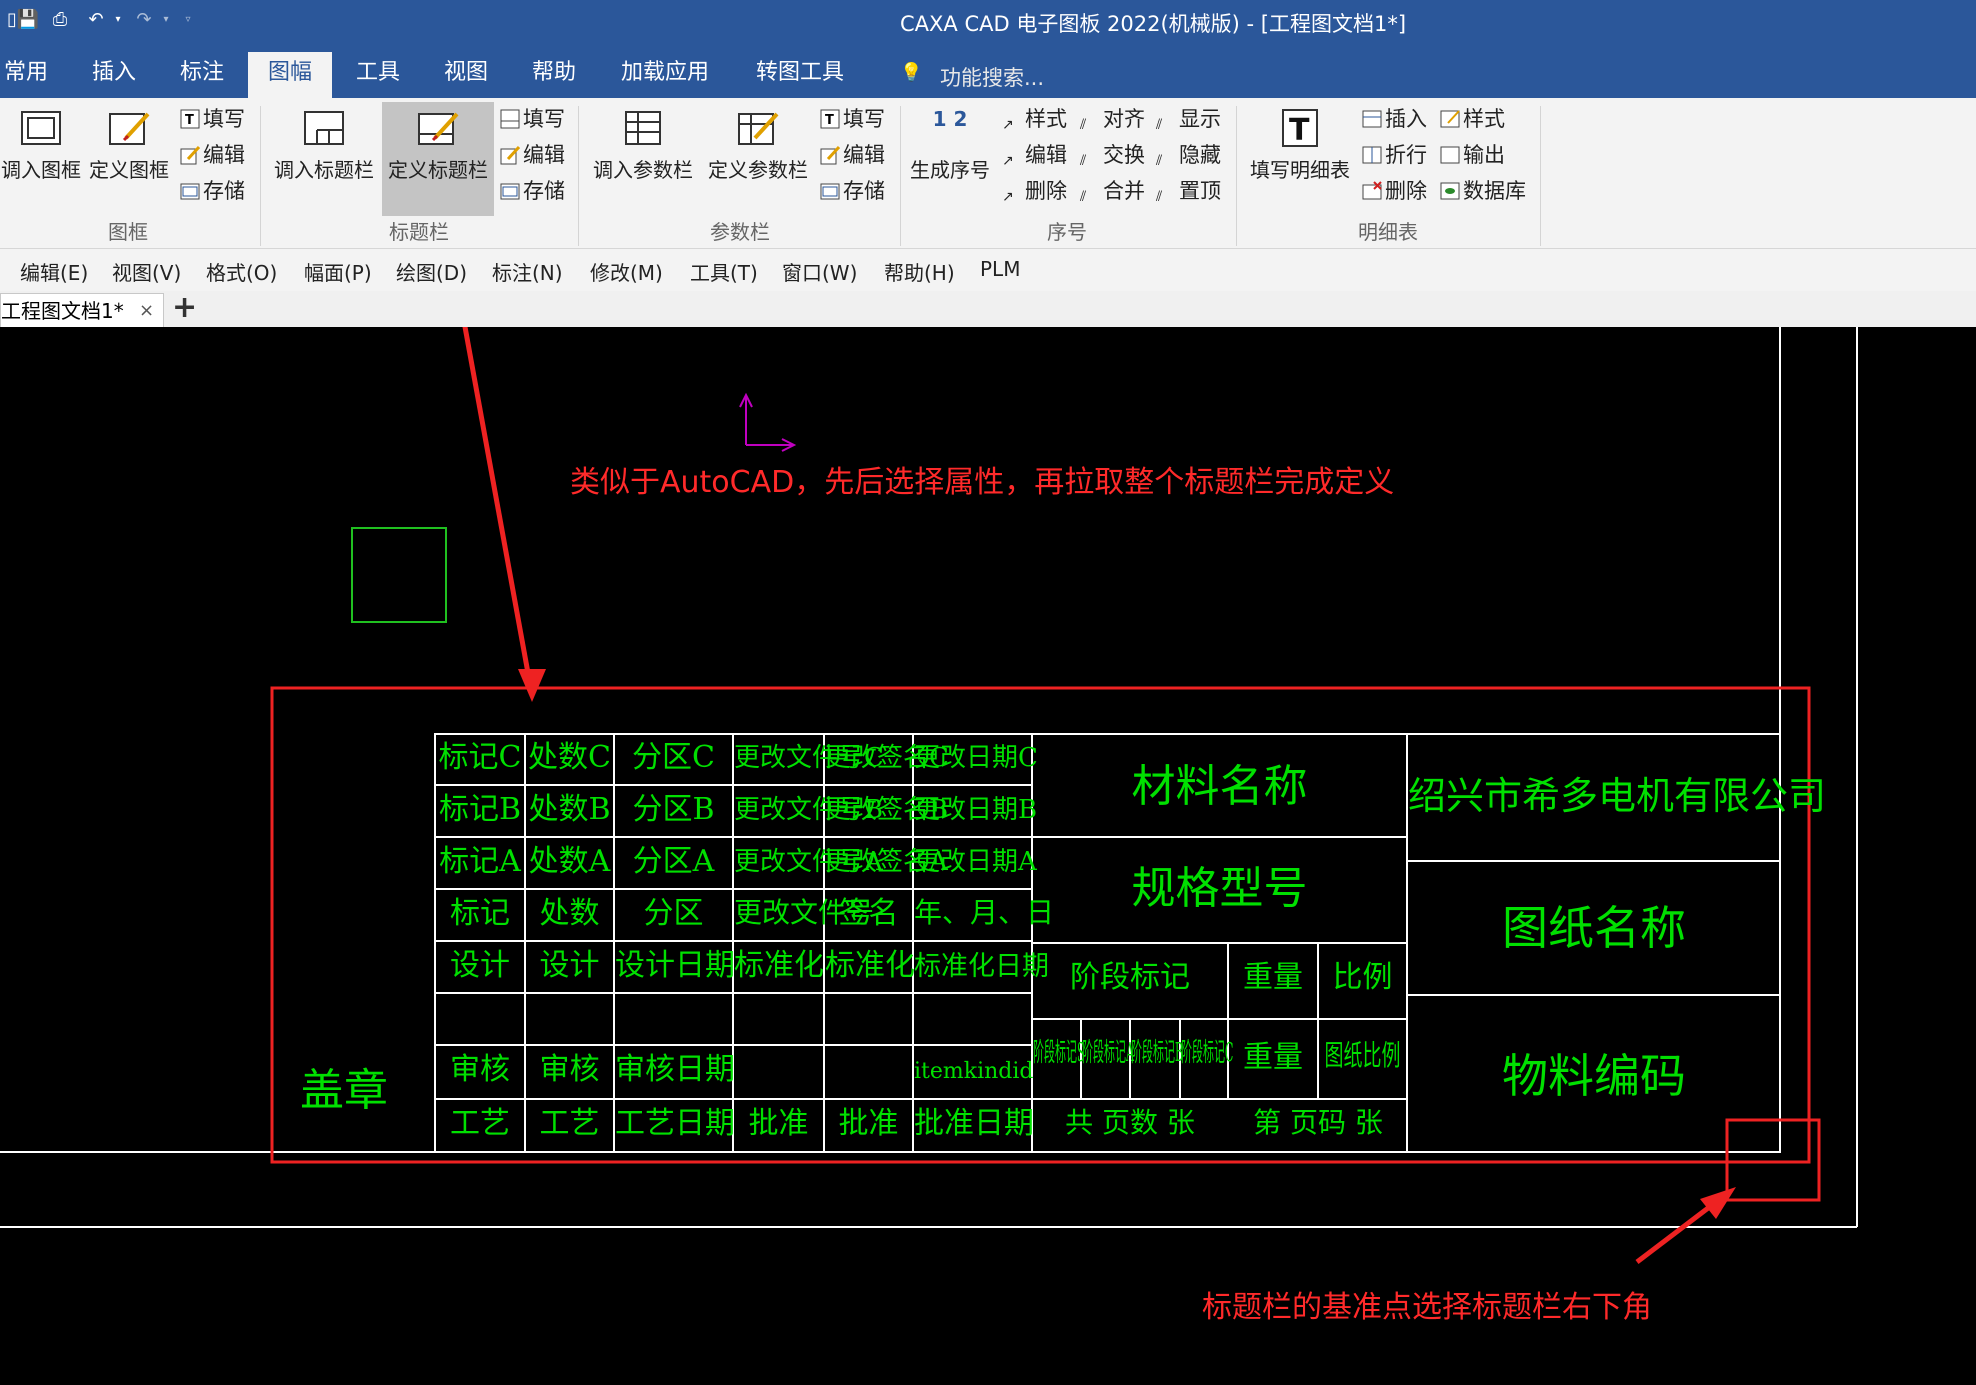 The width and height of the screenshot is (1976, 1385). I want to click on document-tab-bar: 工程图文档1* × +, so click(988, 309).